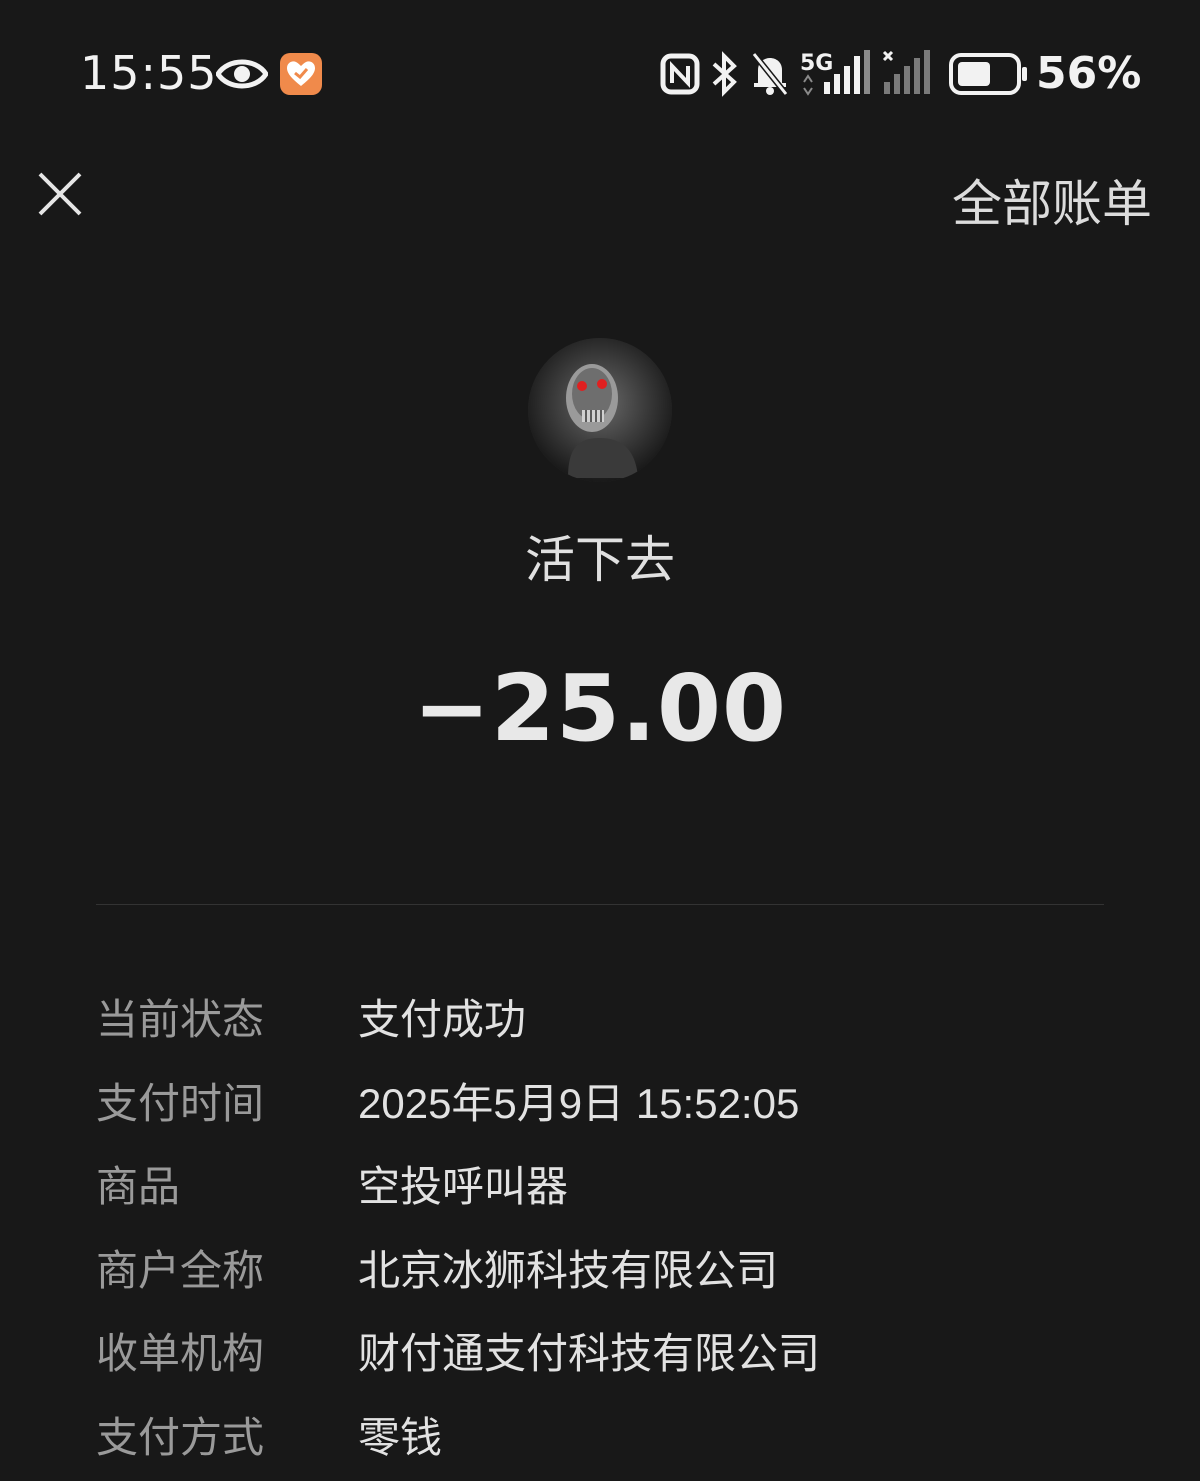  Describe the element at coordinates (600, 556) in the screenshot. I see `payee-name: 活下去` at that location.